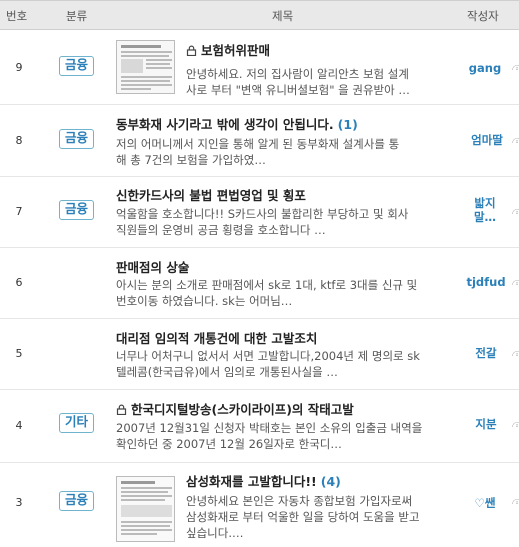 Image resolution: width=519 pixels, height=547 pixels. I want to click on post-number: 6, so click(19, 282).